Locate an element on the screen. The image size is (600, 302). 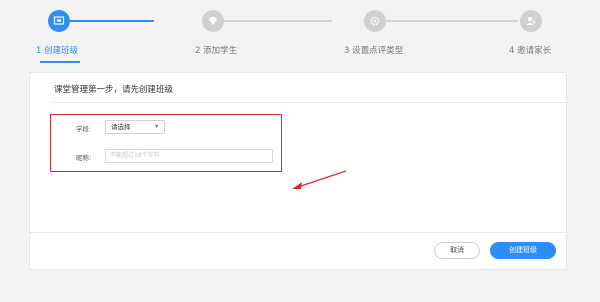
create-class-button: 创建班级 is located at coordinates (523, 250).